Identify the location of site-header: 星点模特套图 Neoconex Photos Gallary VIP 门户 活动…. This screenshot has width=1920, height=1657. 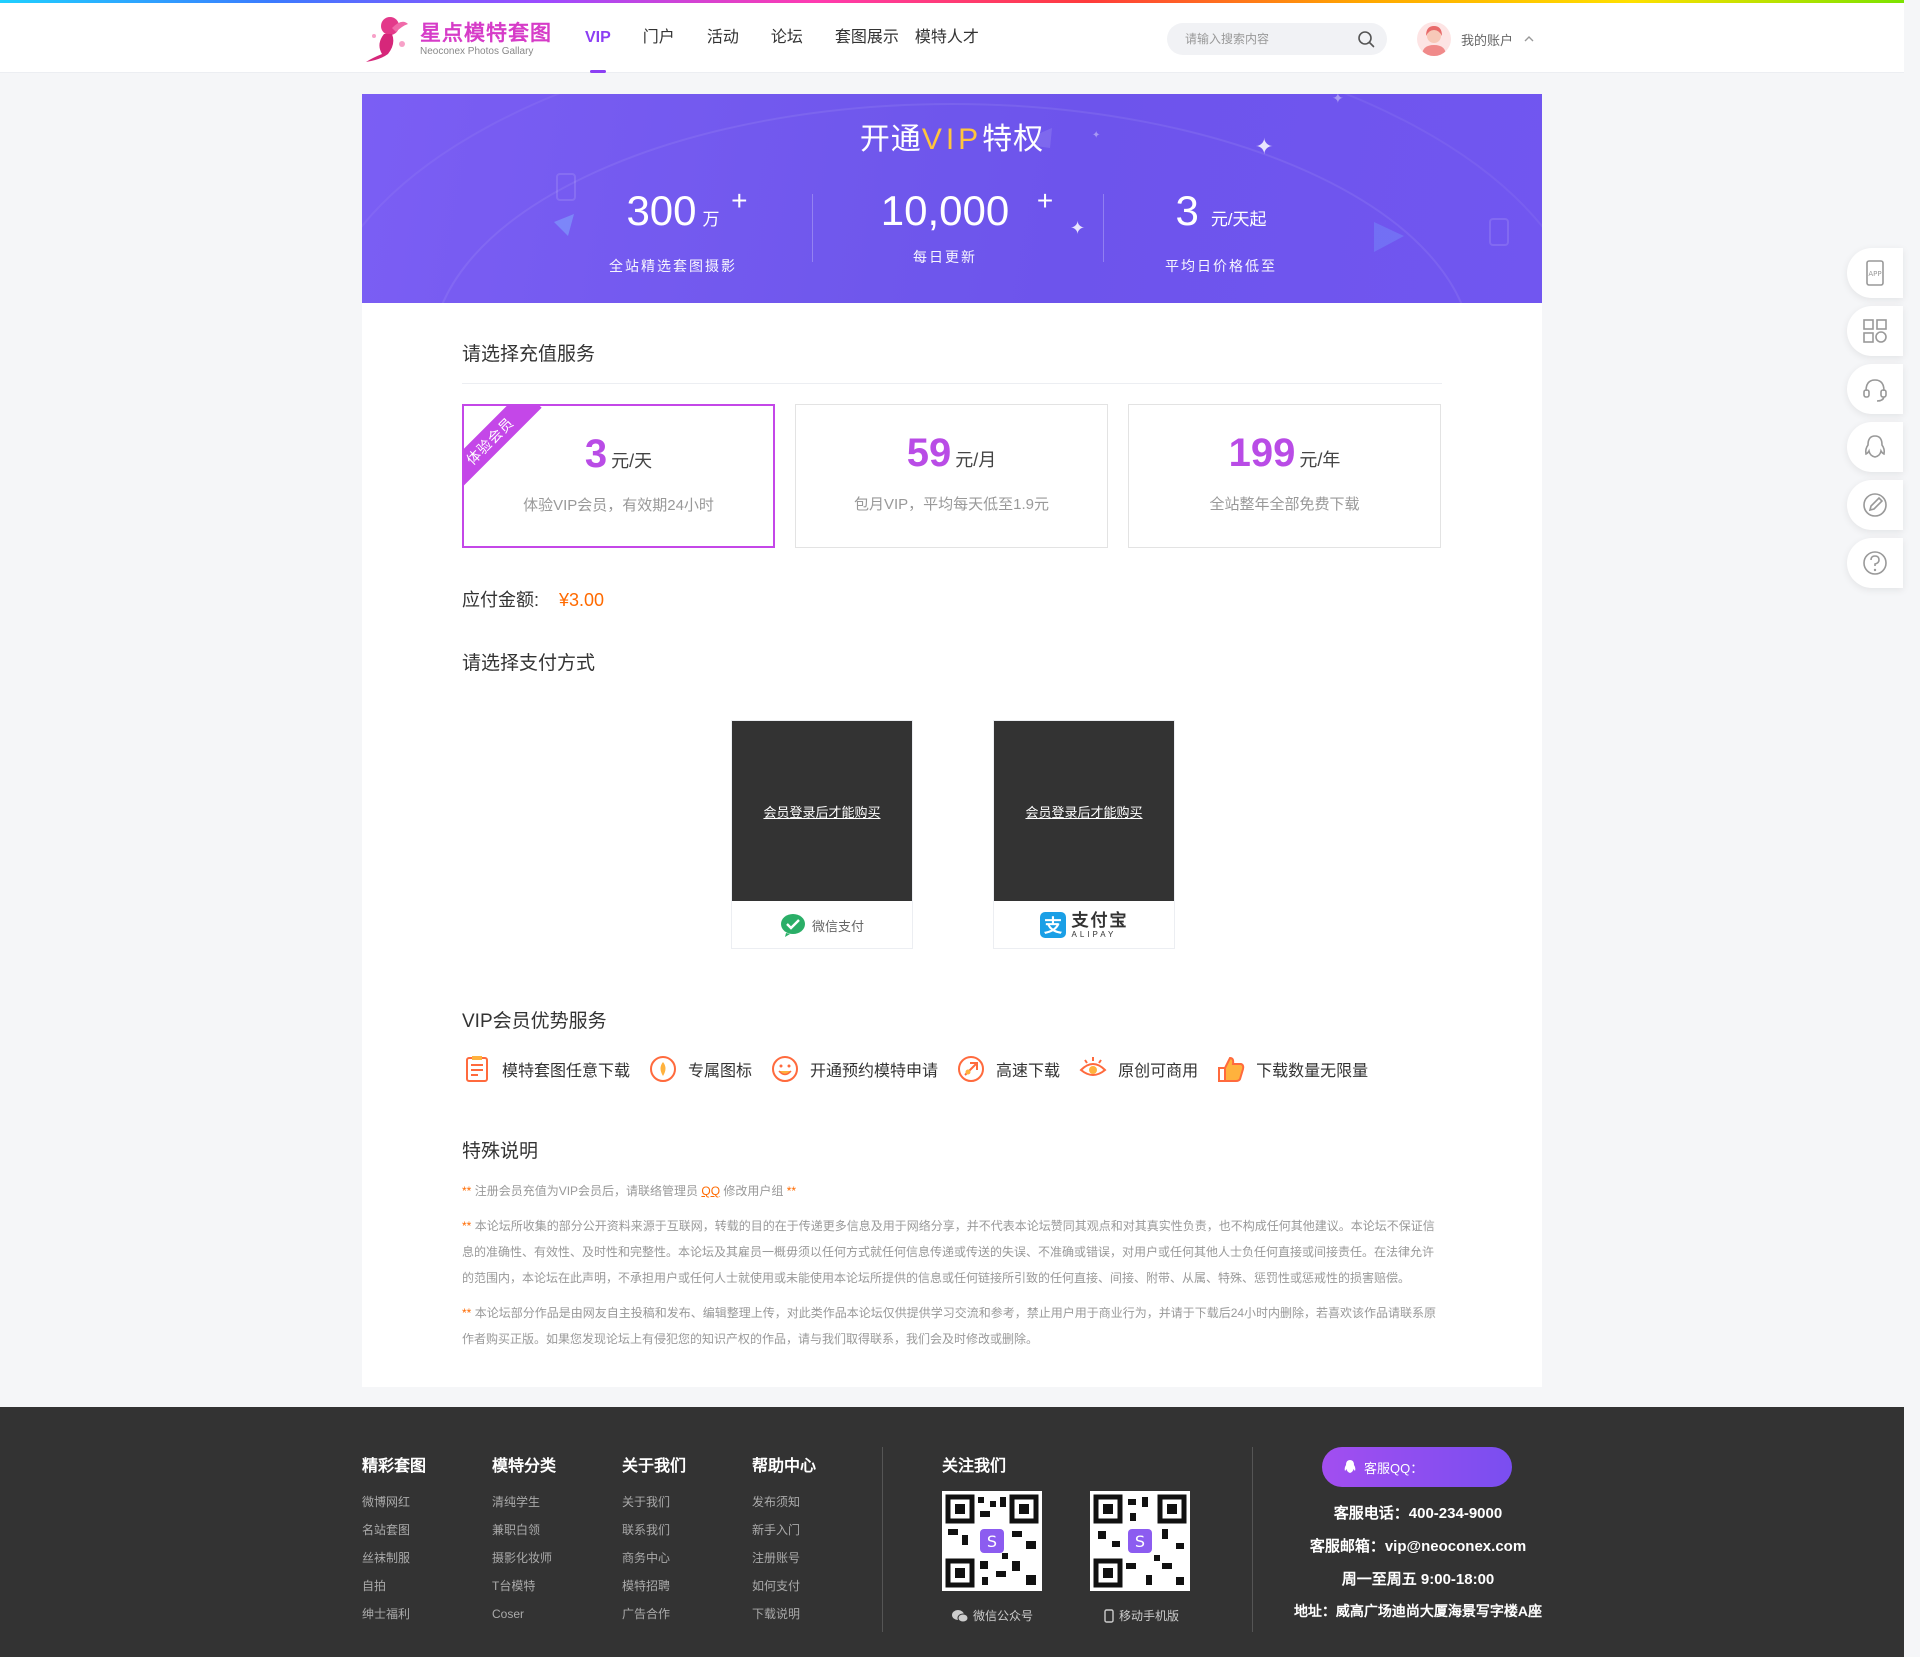
(952, 38).